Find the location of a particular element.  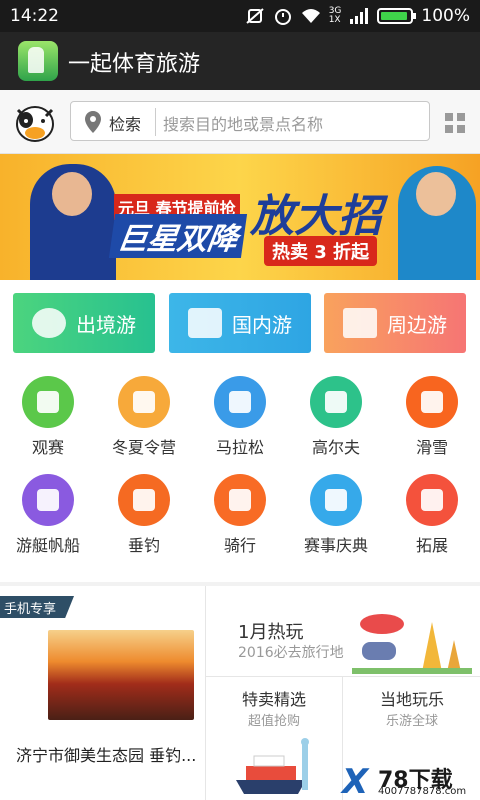

dollar-icon is located at coordinates (432, 500).